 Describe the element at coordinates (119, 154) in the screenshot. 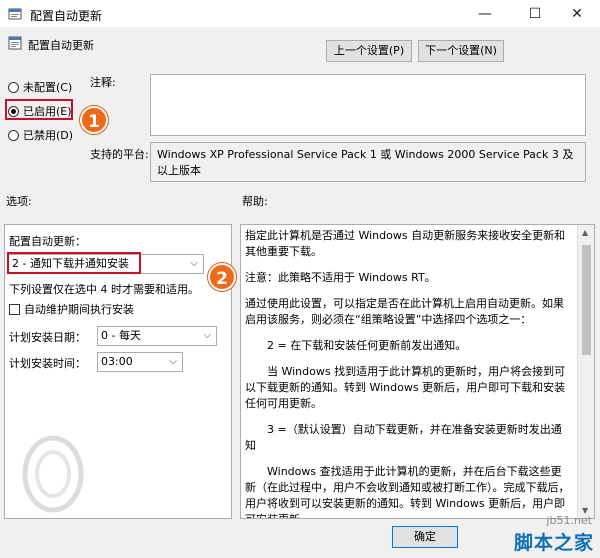

I see `platform-label: 支持的平台:` at that location.